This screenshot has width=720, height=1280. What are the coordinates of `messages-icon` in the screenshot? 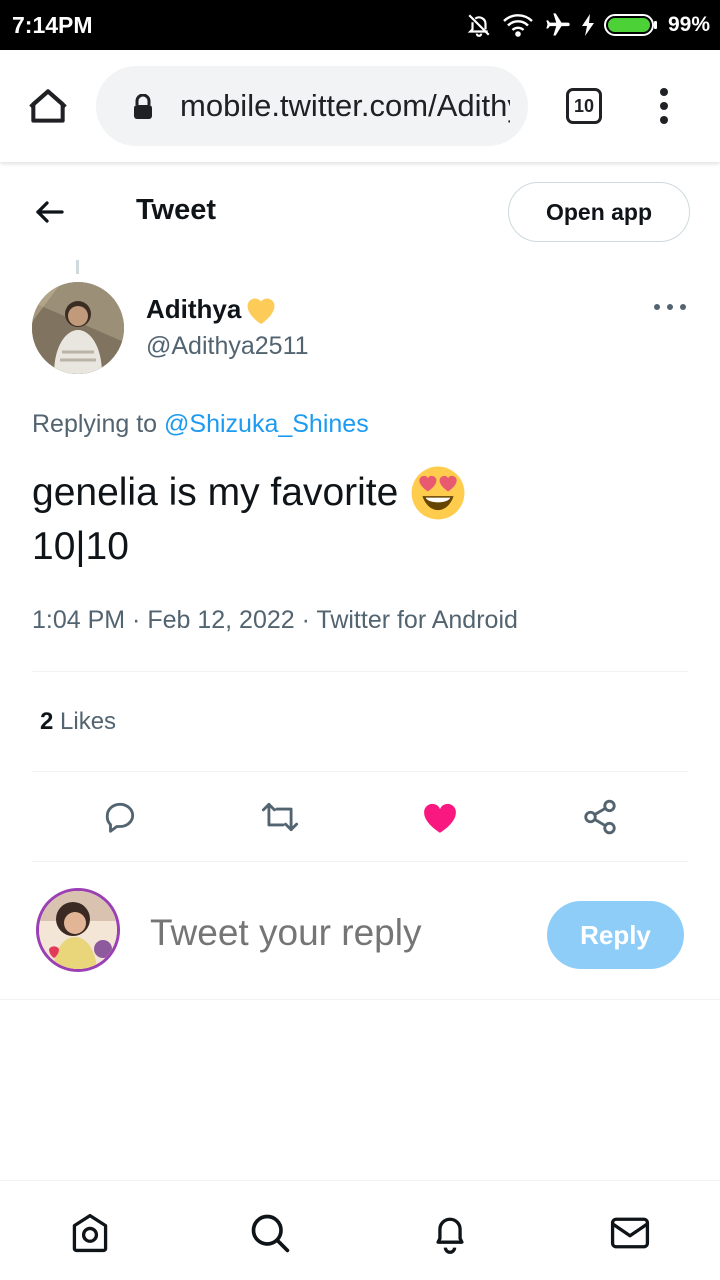 It's located at (630, 1233).